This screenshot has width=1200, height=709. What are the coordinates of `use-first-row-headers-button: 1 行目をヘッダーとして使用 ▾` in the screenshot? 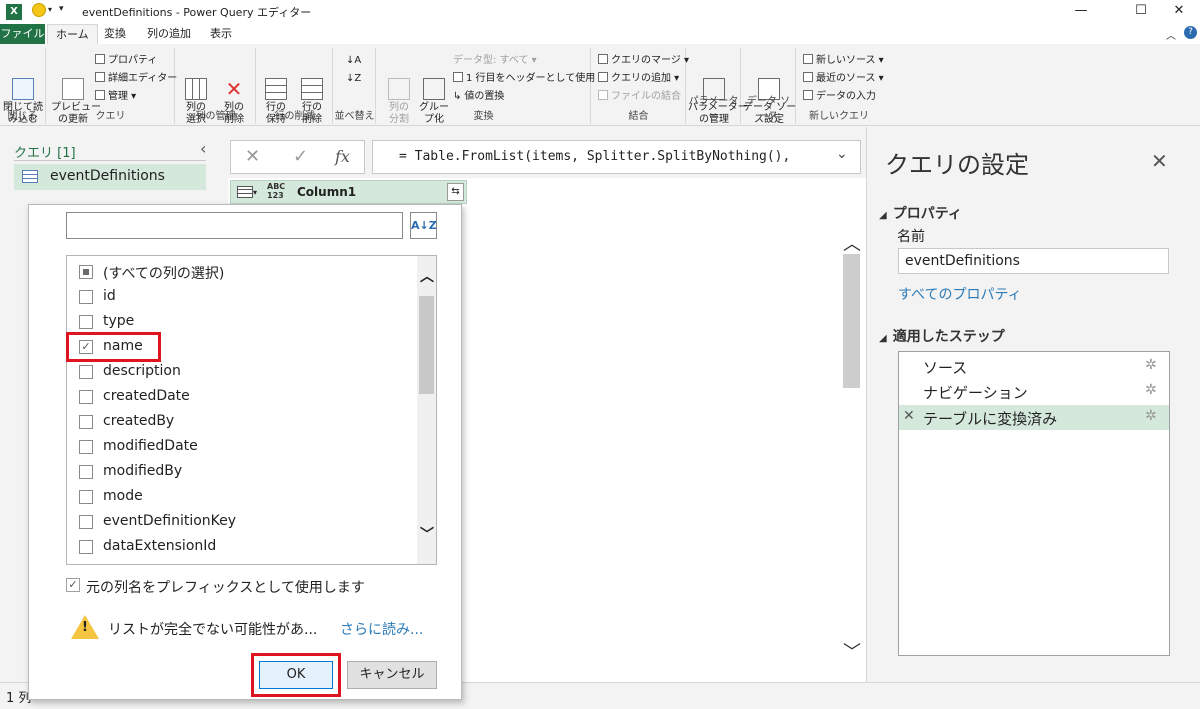 It's located at (528, 79).